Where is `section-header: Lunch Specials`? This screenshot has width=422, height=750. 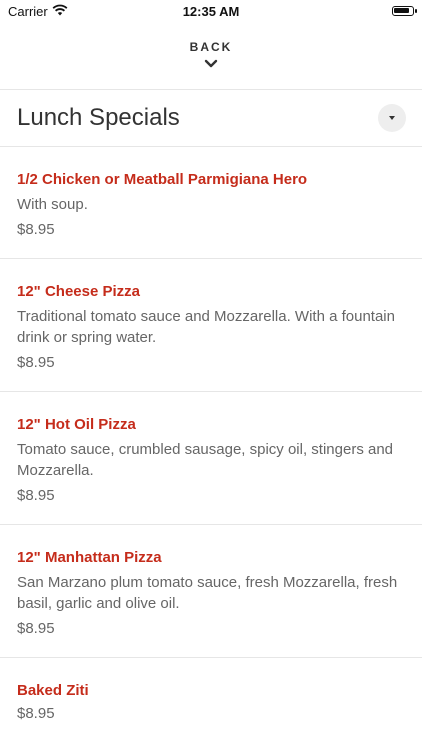 section-header: Lunch Specials is located at coordinates (211, 118).